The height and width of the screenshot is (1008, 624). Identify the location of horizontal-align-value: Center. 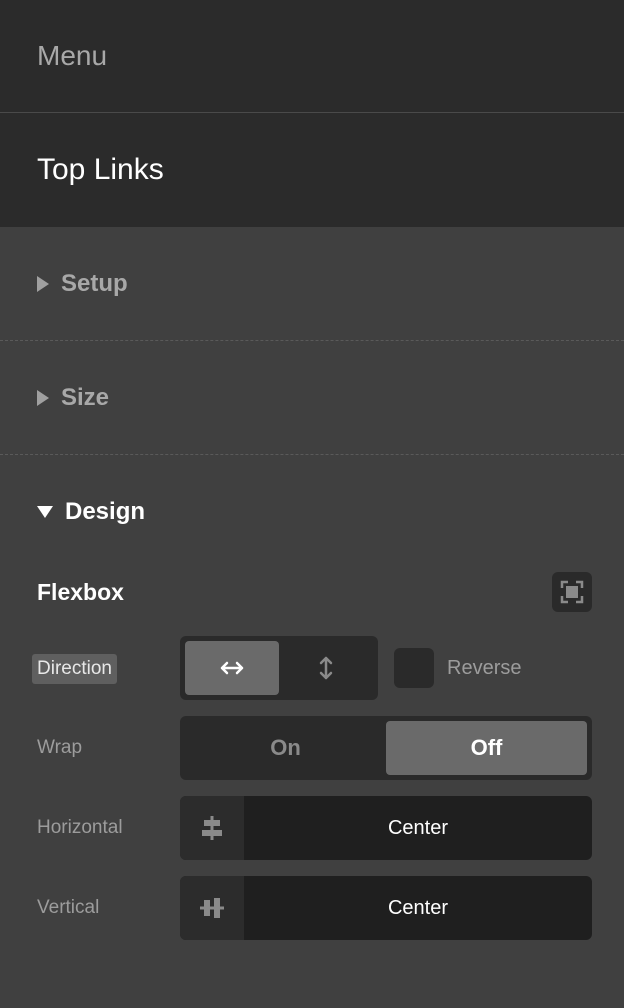
(418, 827).